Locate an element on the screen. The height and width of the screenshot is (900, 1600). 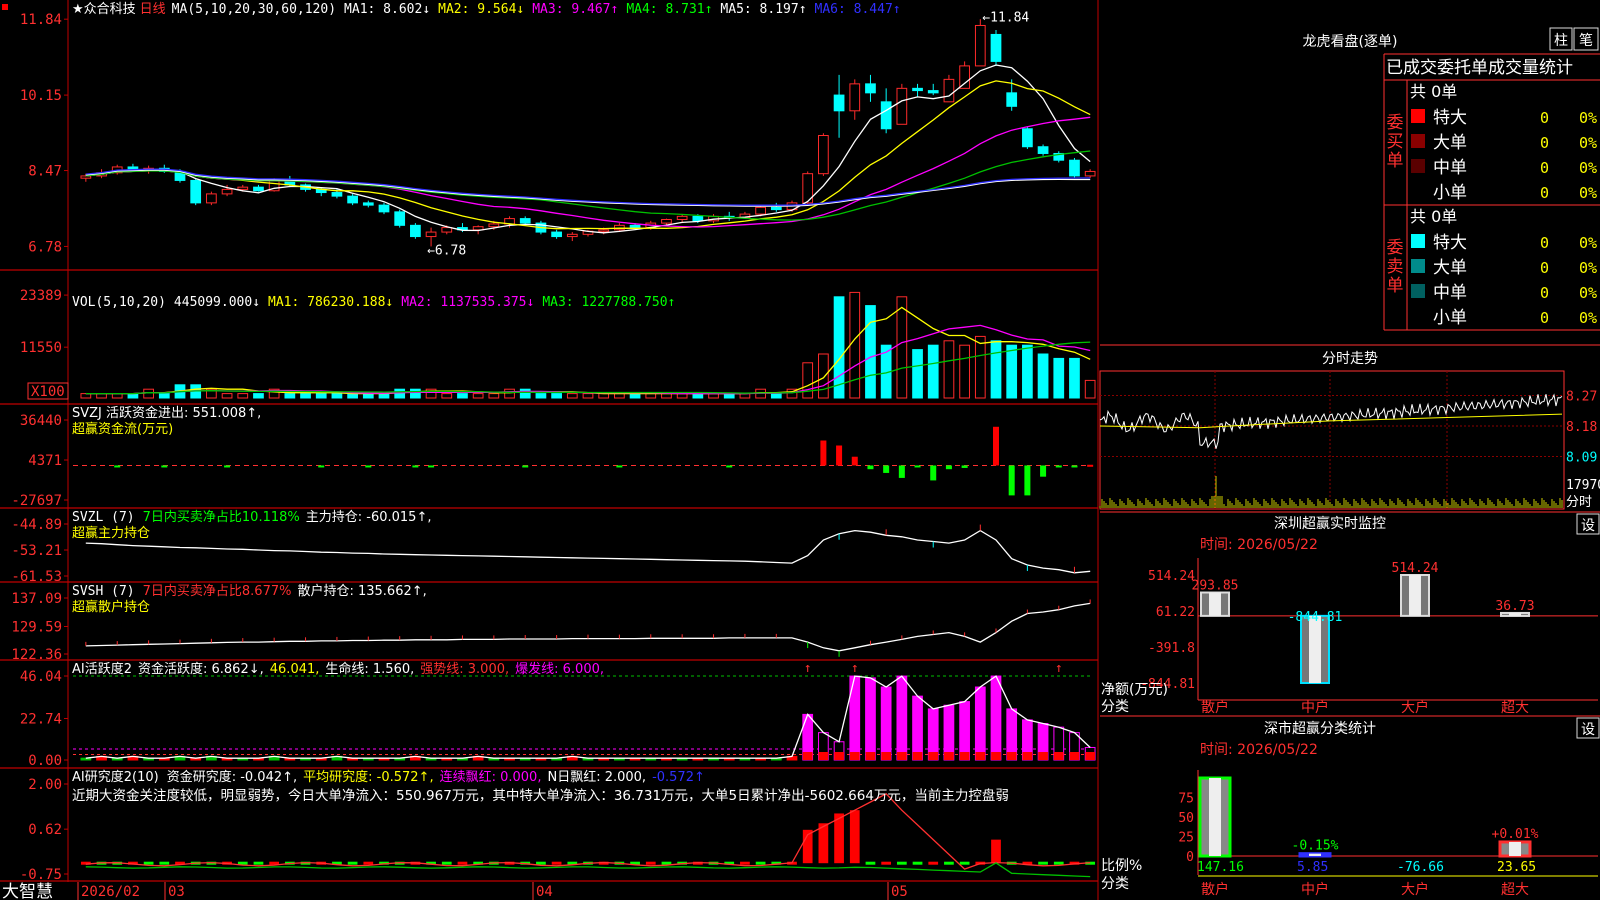
bar-mode-button-label: 柱 is located at coordinates (1561, 41).